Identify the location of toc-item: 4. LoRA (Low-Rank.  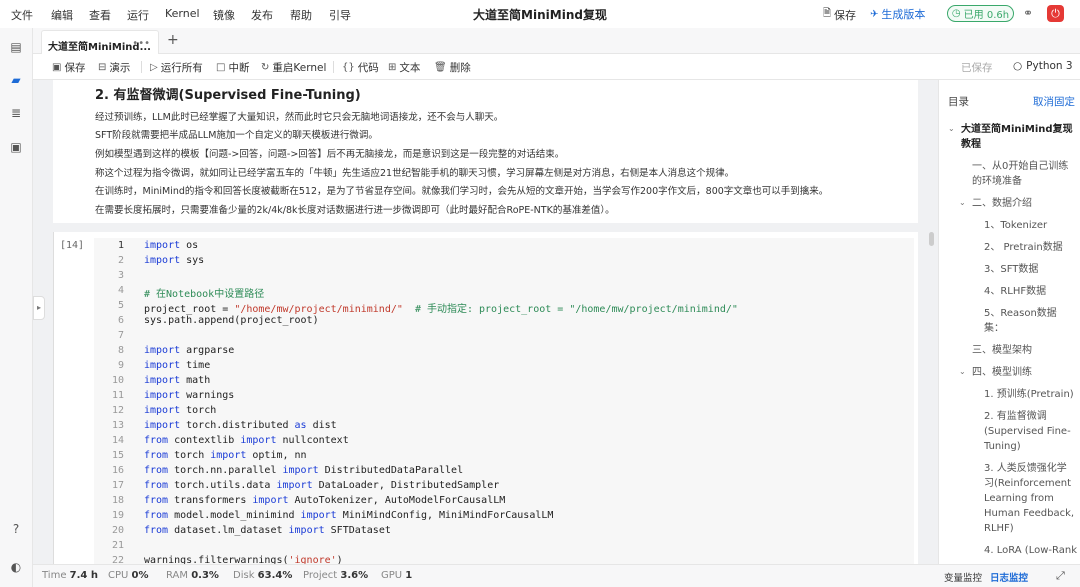
(1030, 550).